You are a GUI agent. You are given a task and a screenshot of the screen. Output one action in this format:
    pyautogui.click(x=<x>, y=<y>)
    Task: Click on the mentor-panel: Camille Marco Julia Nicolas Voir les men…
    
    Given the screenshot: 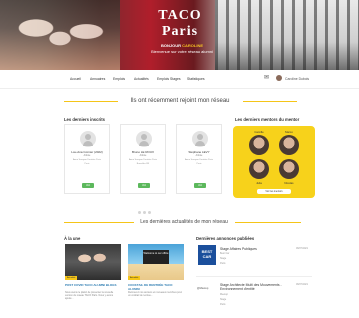 What is the action you would take?
    pyautogui.click(x=274, y=162)
    